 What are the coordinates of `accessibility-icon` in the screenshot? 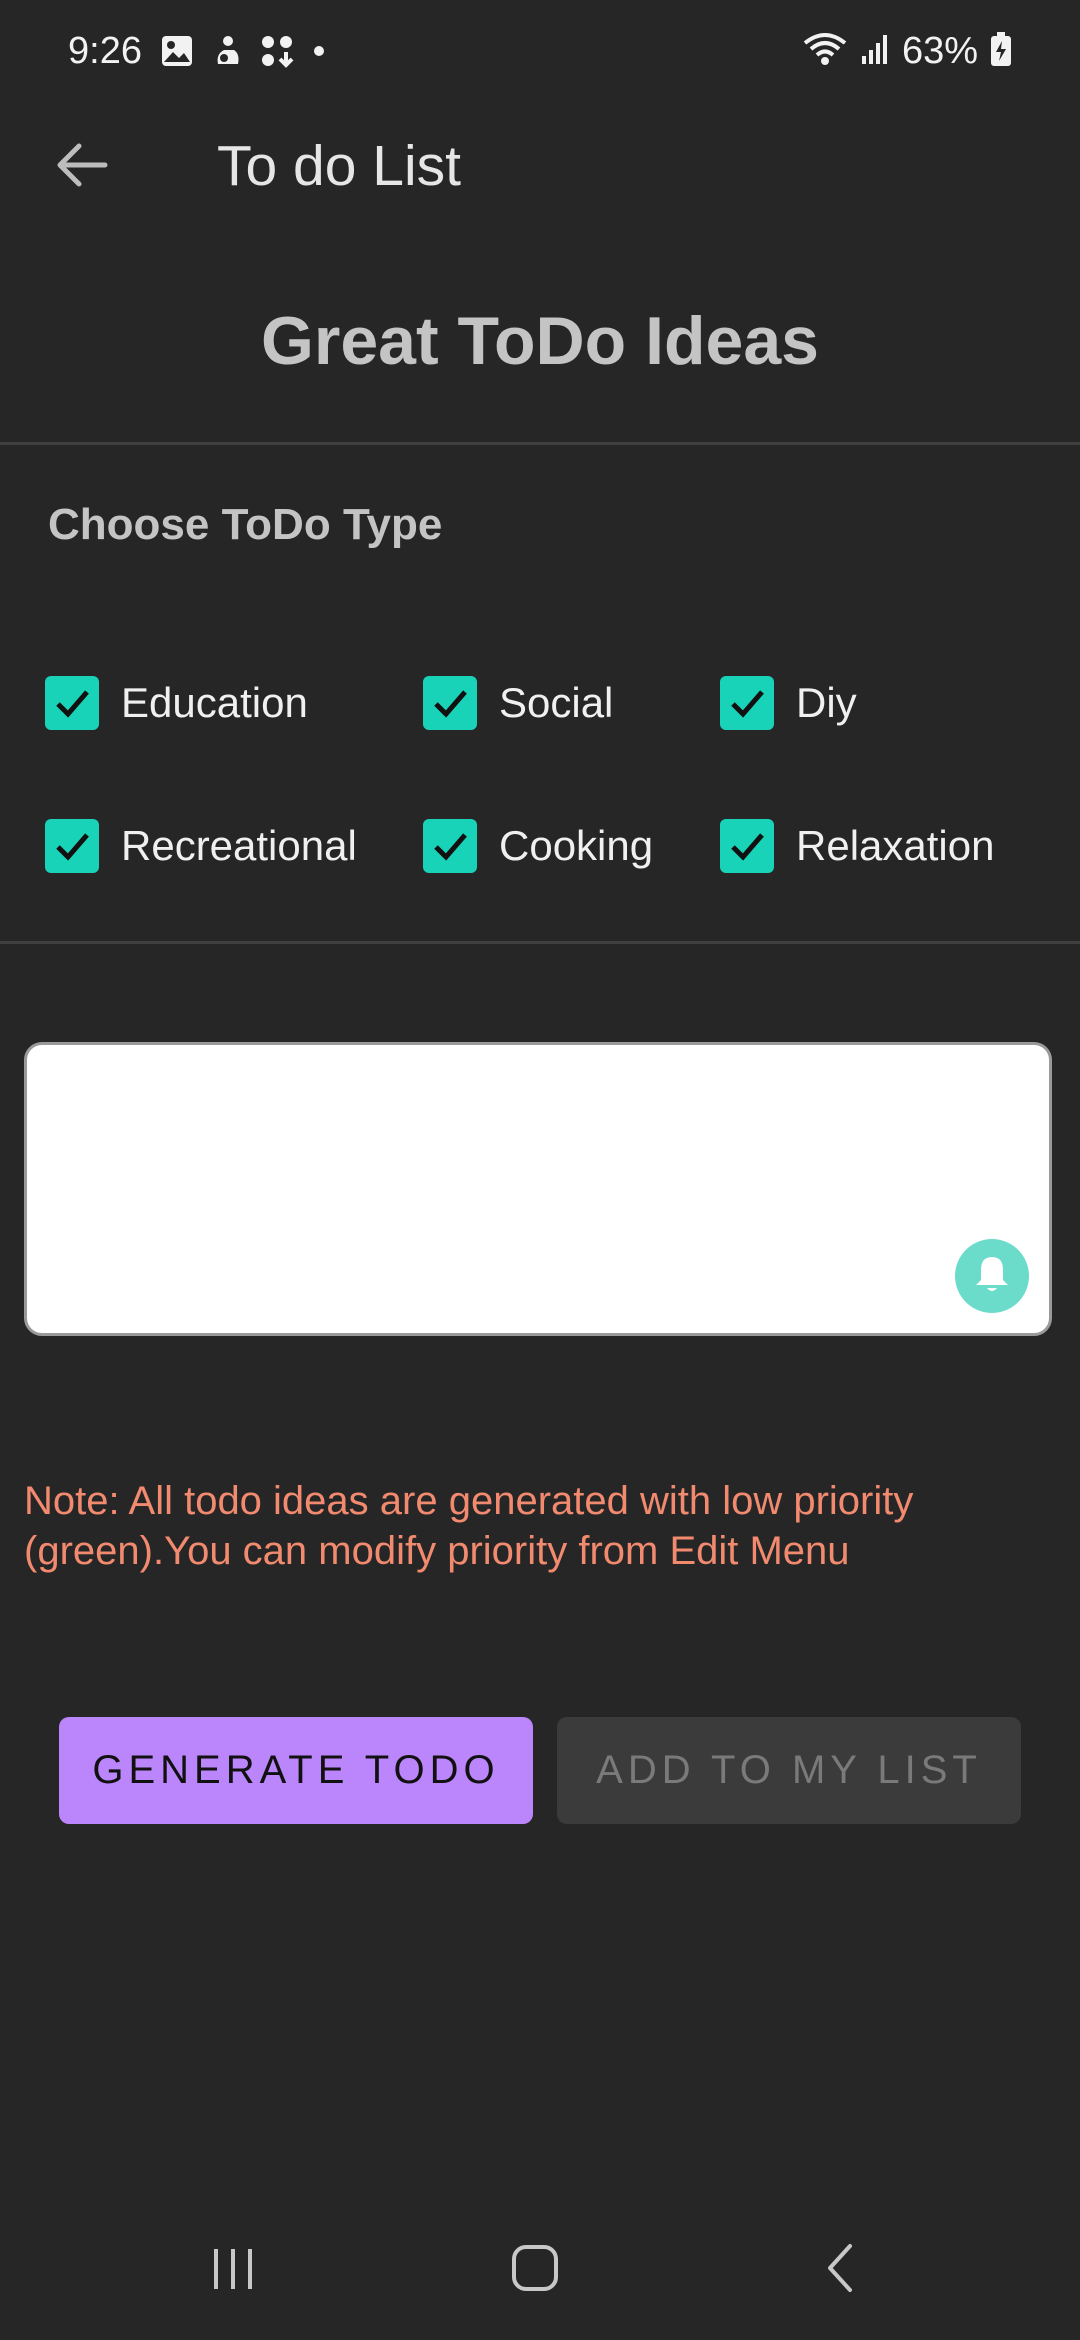 It's located at (227, 53).